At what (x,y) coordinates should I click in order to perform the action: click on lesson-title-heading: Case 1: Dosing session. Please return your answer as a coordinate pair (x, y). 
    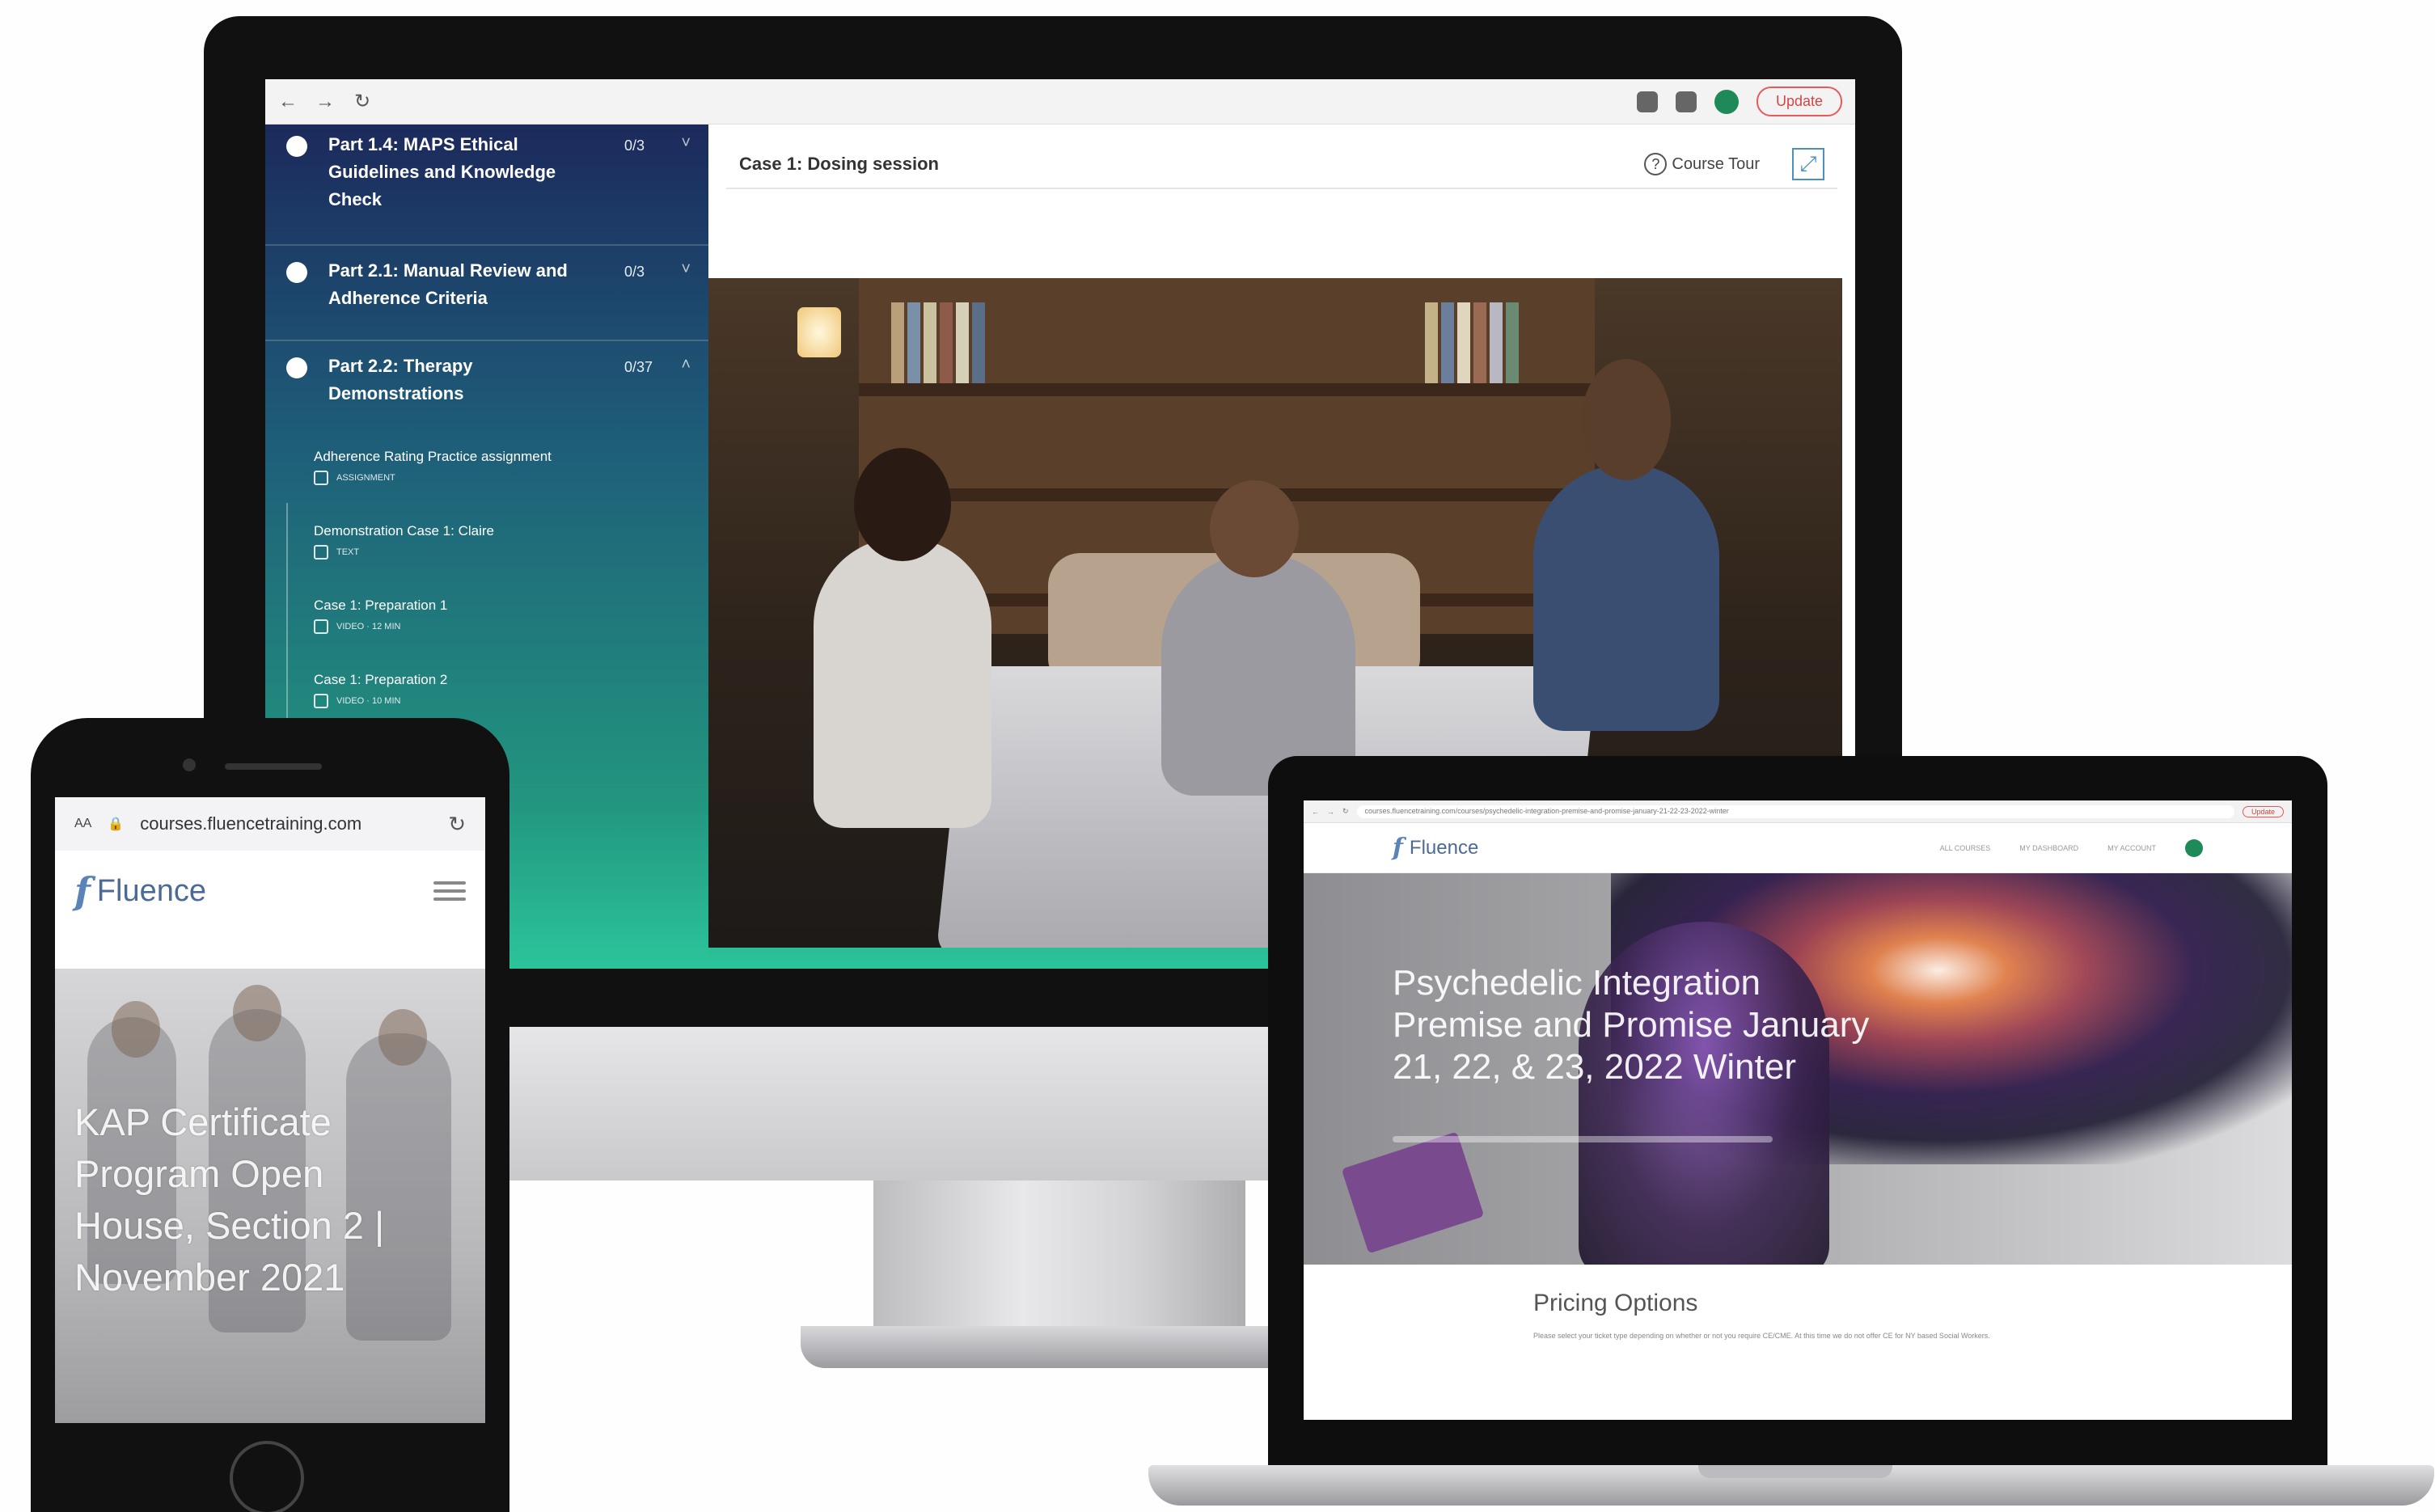
    Looking at the image, I should click on (839, 164).